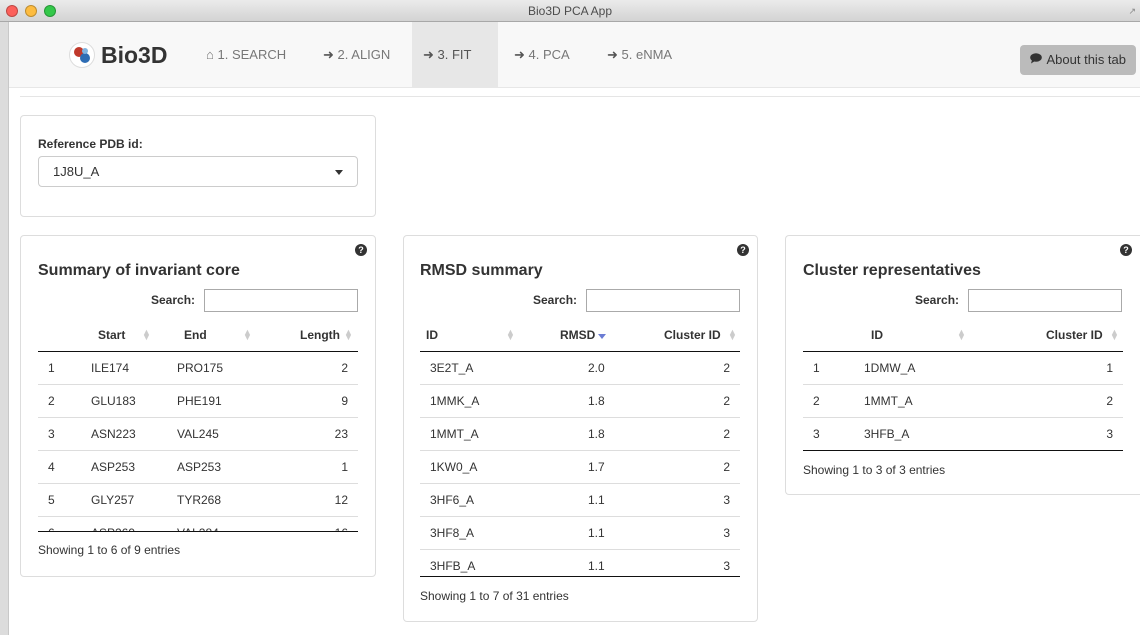 This screenshot has width=1140, height=635. Describe the element at coordinates (341, 524) in the screenshot. I see `cell-length: 16` at that location.